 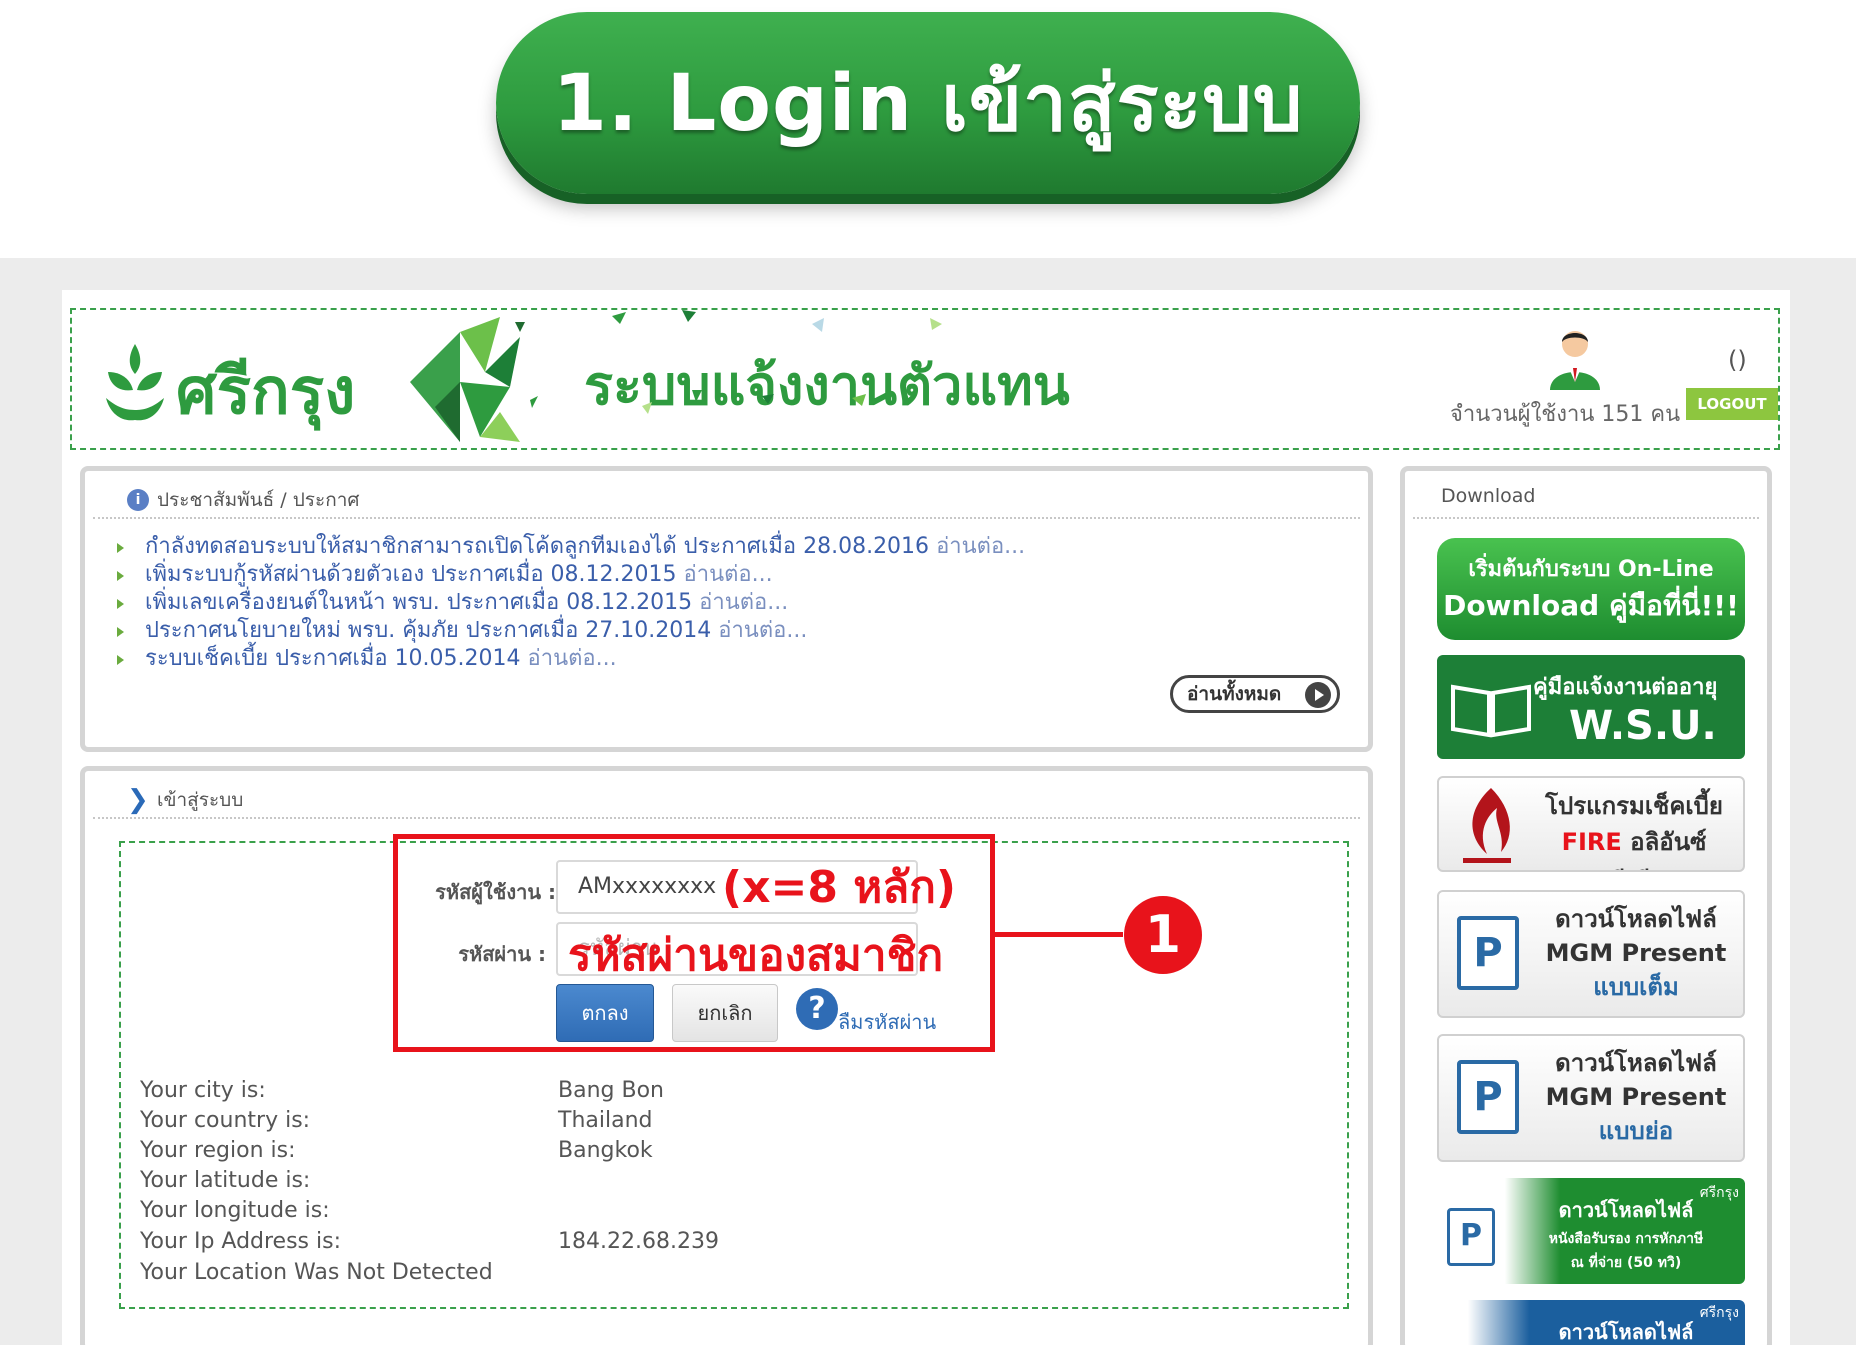 I want to click on read-all-label: อ่านทั้งหมด, so click(x=1234, y=694).